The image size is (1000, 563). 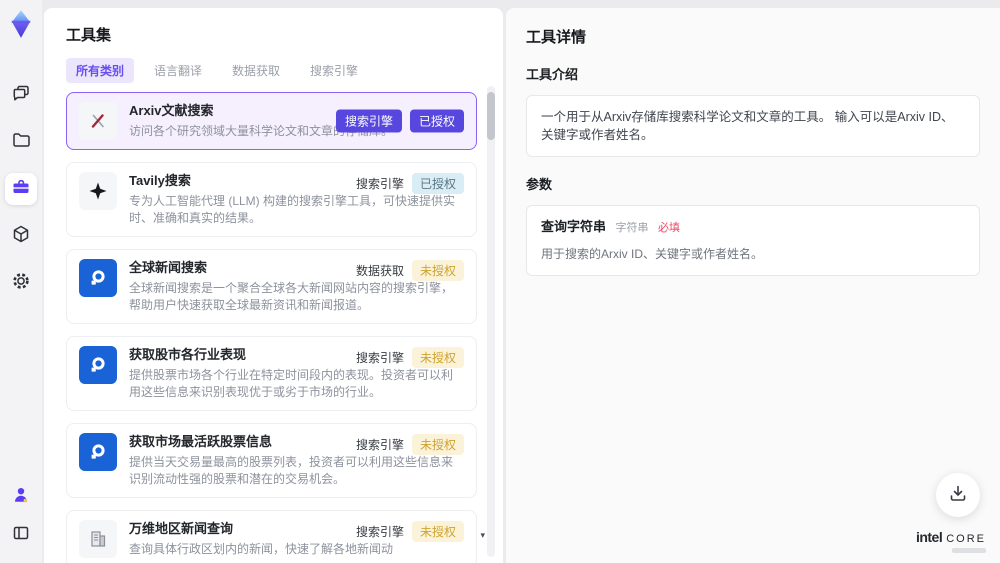 I want to click on sidebar-item-packages, so click(x=21, y=236).